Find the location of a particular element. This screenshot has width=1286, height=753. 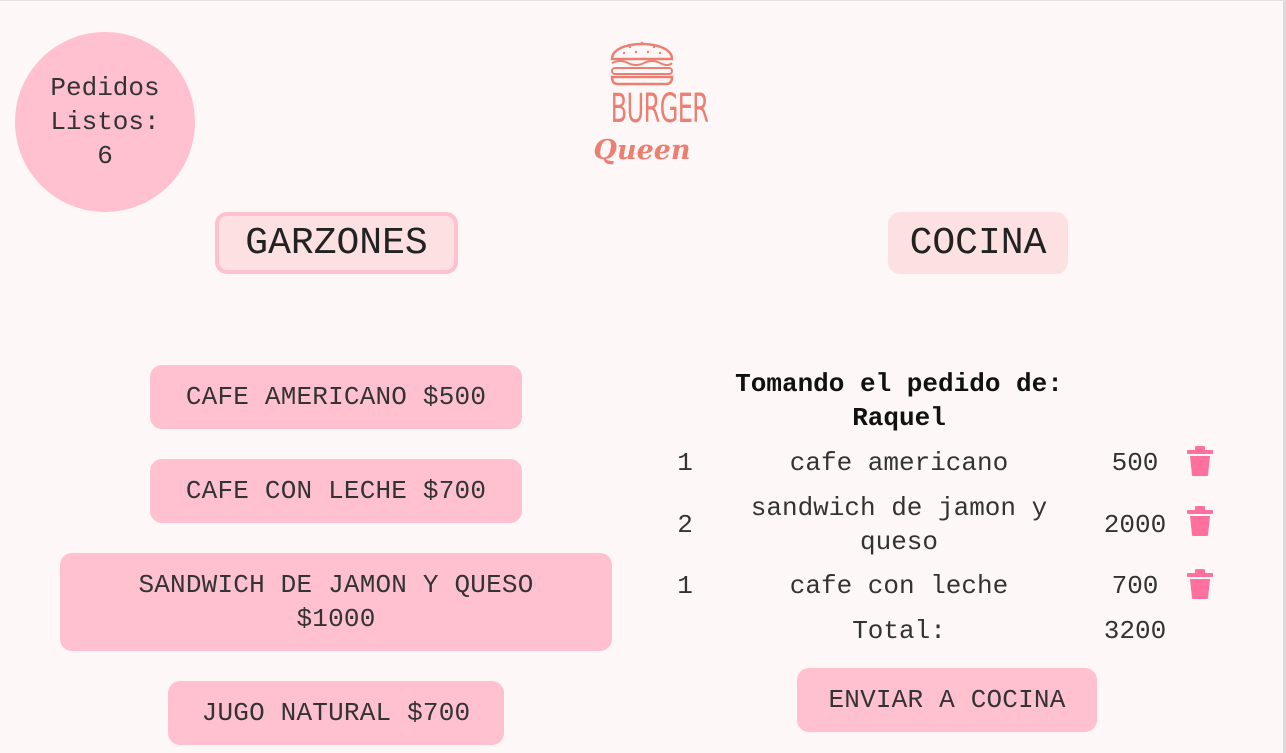

order-item-row: 1 cafe con leche 700 is located at coordinates (950, 586).